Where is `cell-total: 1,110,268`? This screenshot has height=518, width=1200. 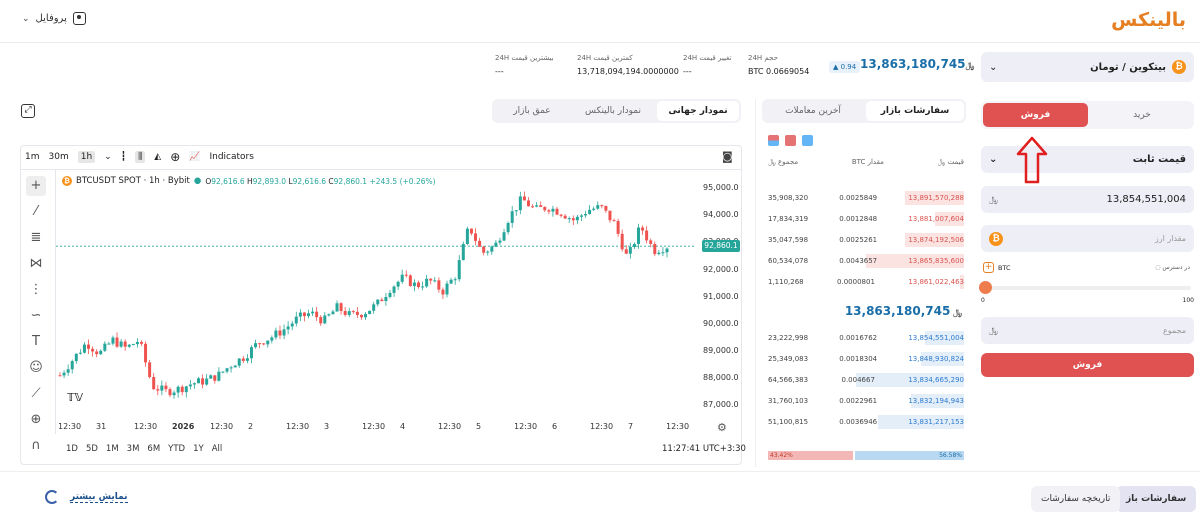 cell-total: 1,110,268 is located at coordinates (786, 282).